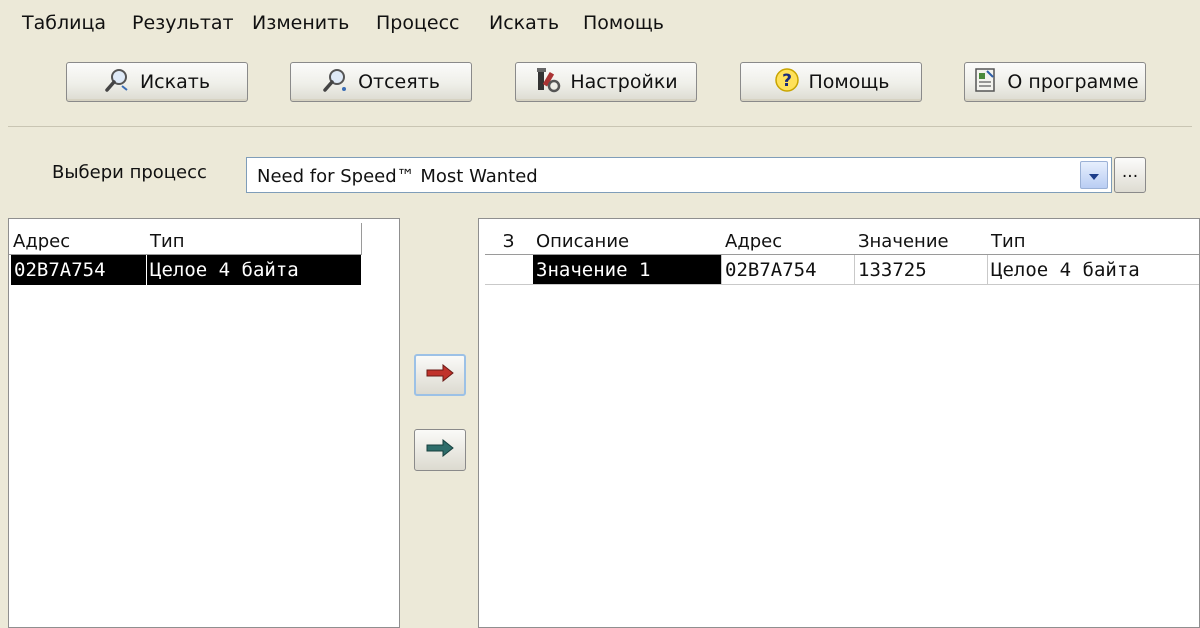  I want to click on combobox-dropdown-button, so click(1094, 175).